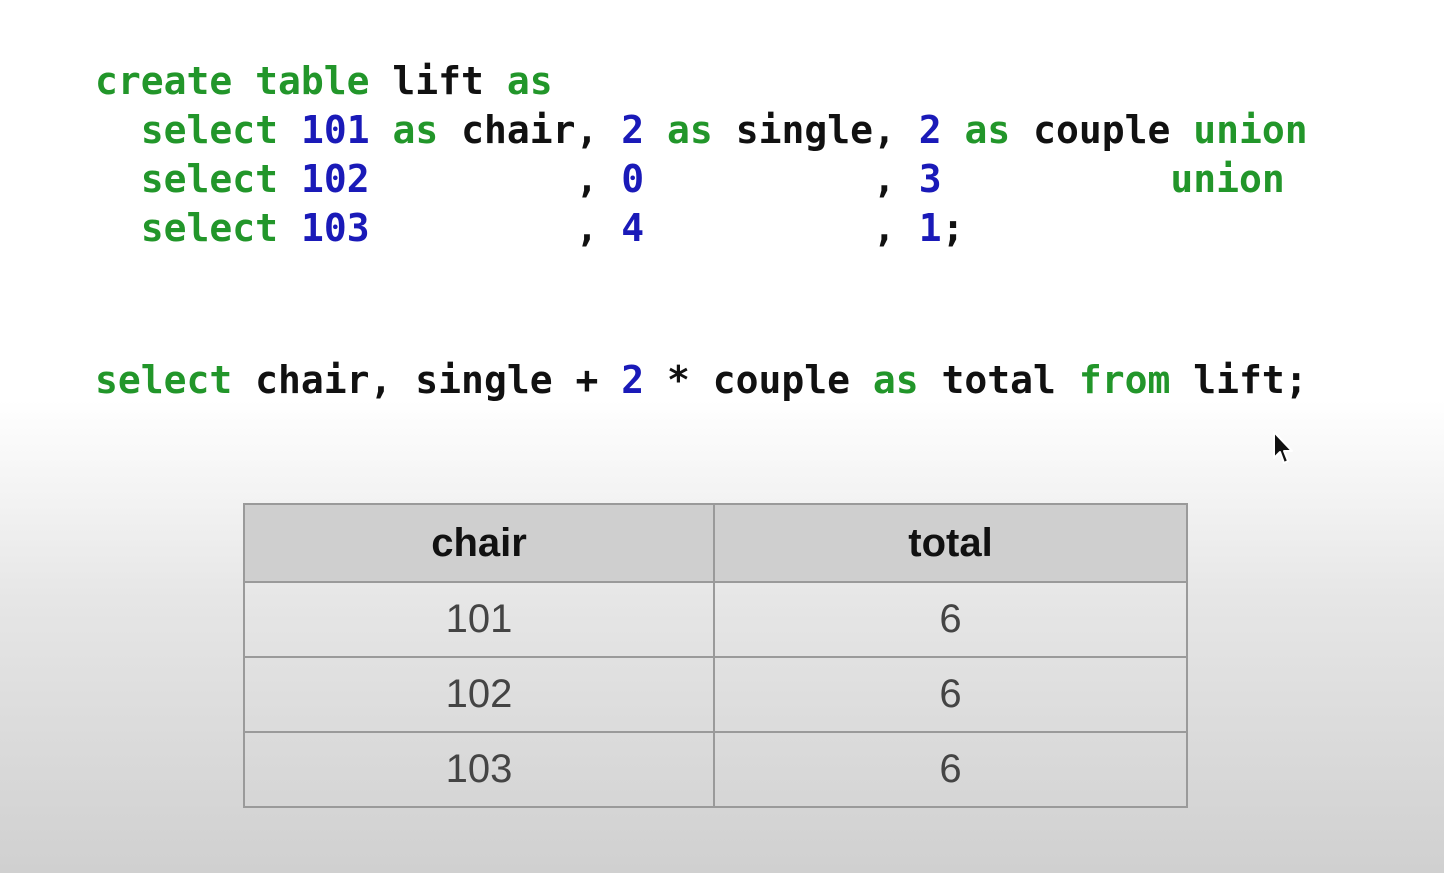 Image resolution: width=1444 pixels, height=873 pixels. Describe the element at coordinates (479, 769) in the screenshot. I see `cell-chair: 103` at that location.